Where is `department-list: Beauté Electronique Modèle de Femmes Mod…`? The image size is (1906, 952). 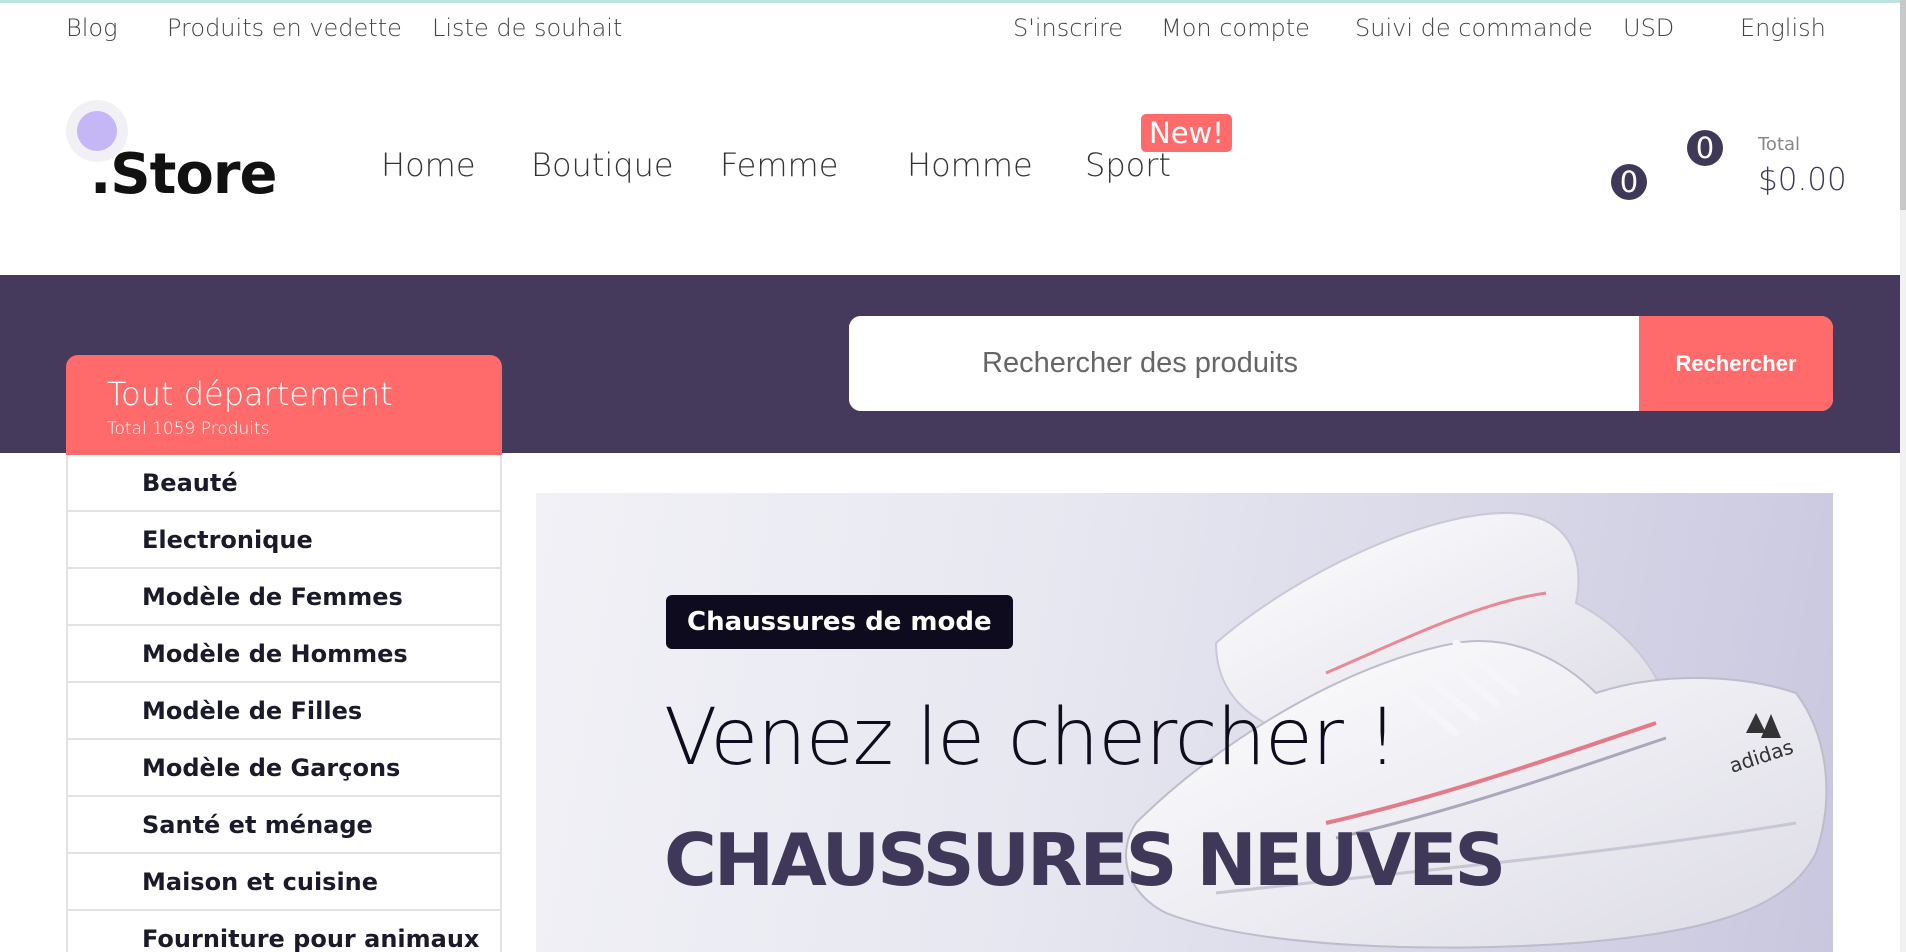
department-list: Beauté Electronique Modèle de Femmes Mod… is located at coordinates (284, 703).